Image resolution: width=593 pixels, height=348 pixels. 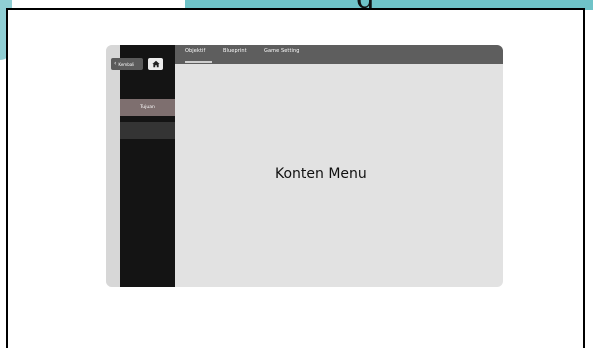 I want to click on sidebar-item-tujuan: Tujuan, so click(x=147, y=107).